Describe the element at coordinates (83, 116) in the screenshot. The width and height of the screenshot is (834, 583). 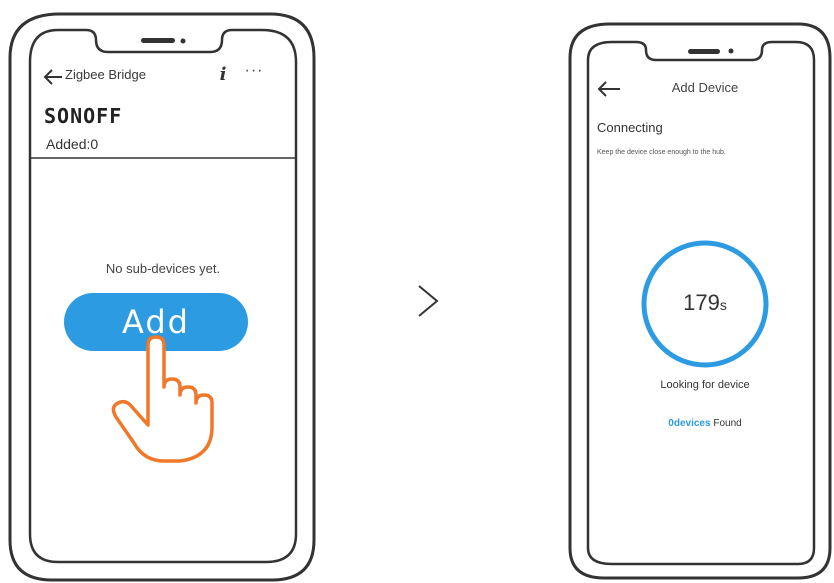
I see `sonoff-logo: SONOFF` at that location.